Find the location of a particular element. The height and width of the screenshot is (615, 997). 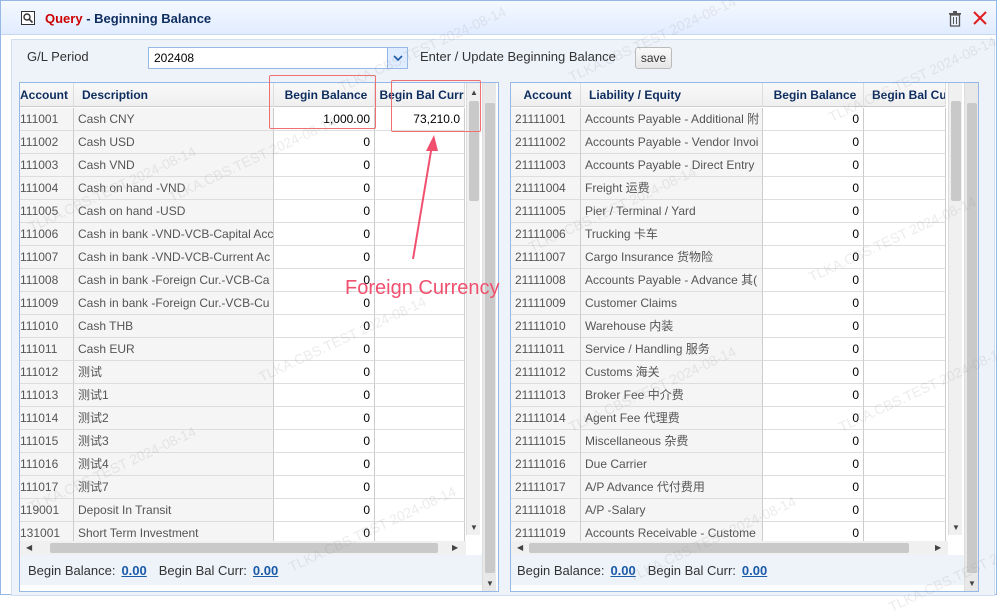

liability-horizontal-scrollbar: ◀ ▶ is located at coordinates (729, 548).